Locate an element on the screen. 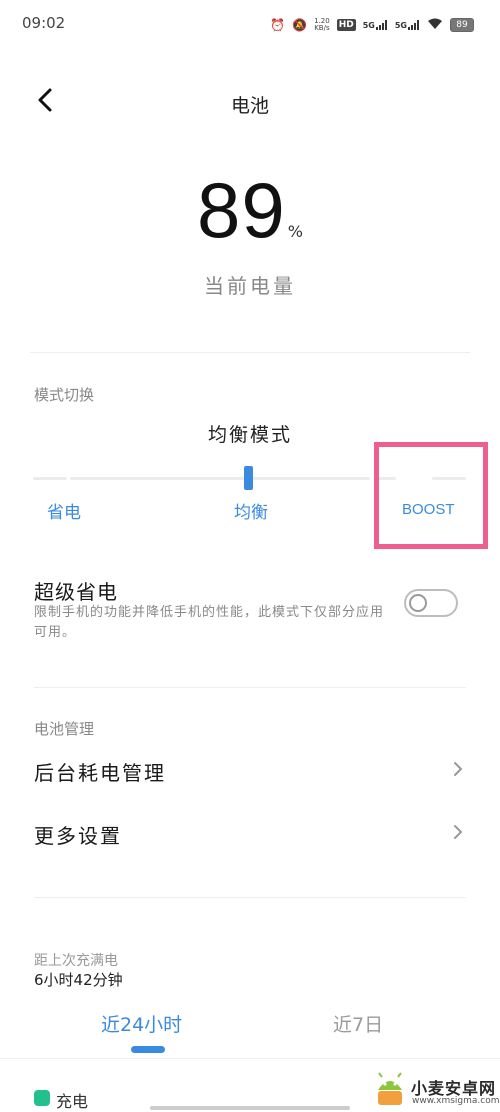 The width and height of the screenshot is (500, 1112). signal-sim1-icon: 5G is located at coordinates (375, 24).